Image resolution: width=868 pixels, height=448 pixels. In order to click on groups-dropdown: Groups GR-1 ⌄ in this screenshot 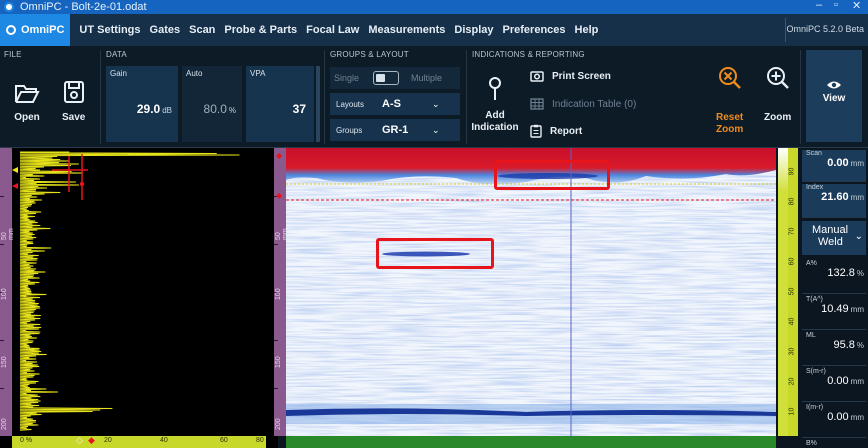, I will do `click(395, 130)`.